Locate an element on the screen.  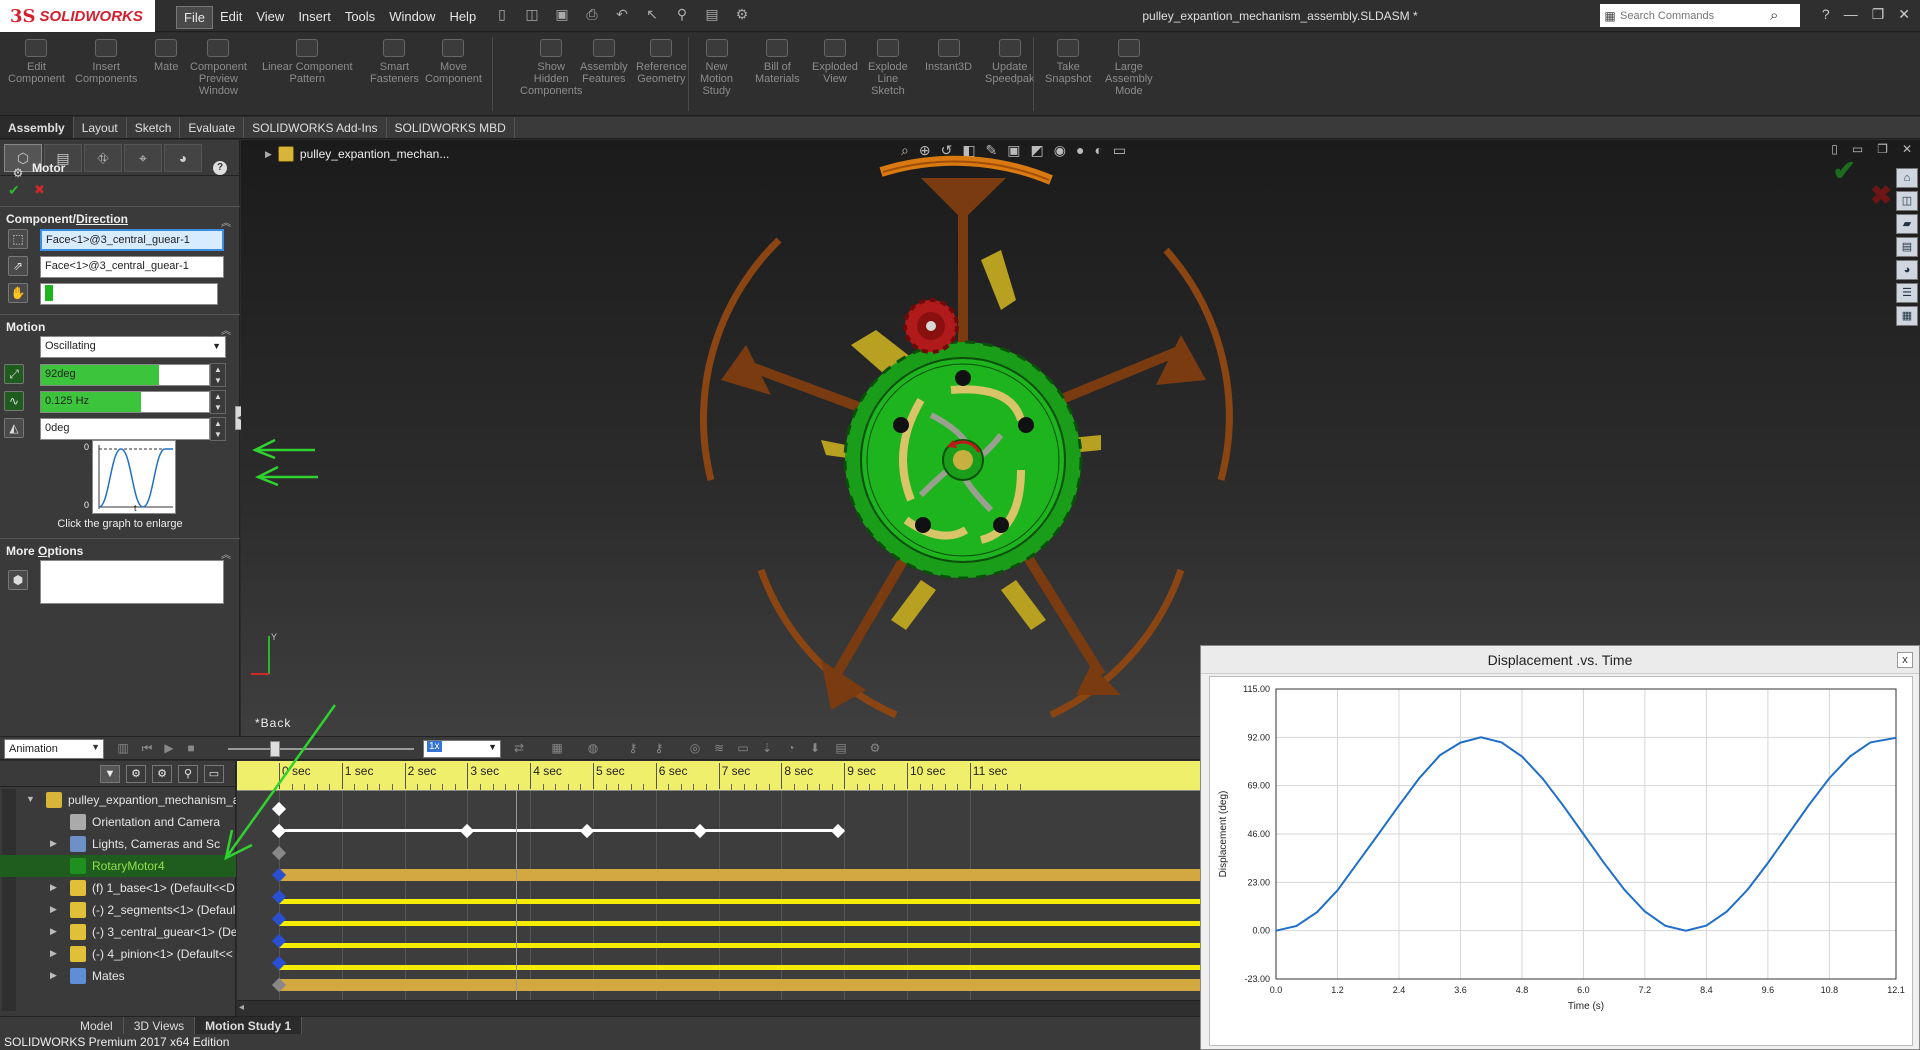
frequency-field: 0.125 Hz is located at coordinates (125, 402).